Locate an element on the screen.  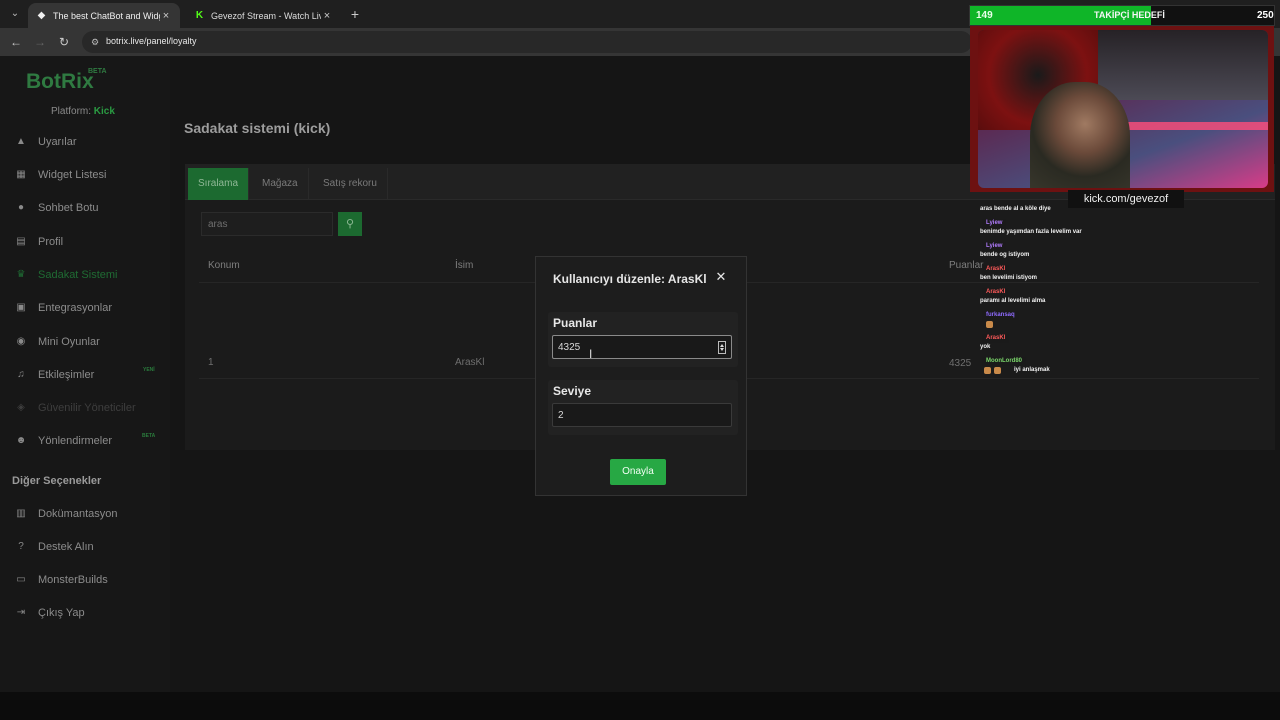
chat-message: benimde yaşımdan fazla levelim var is located at coordinates (1031, 232).